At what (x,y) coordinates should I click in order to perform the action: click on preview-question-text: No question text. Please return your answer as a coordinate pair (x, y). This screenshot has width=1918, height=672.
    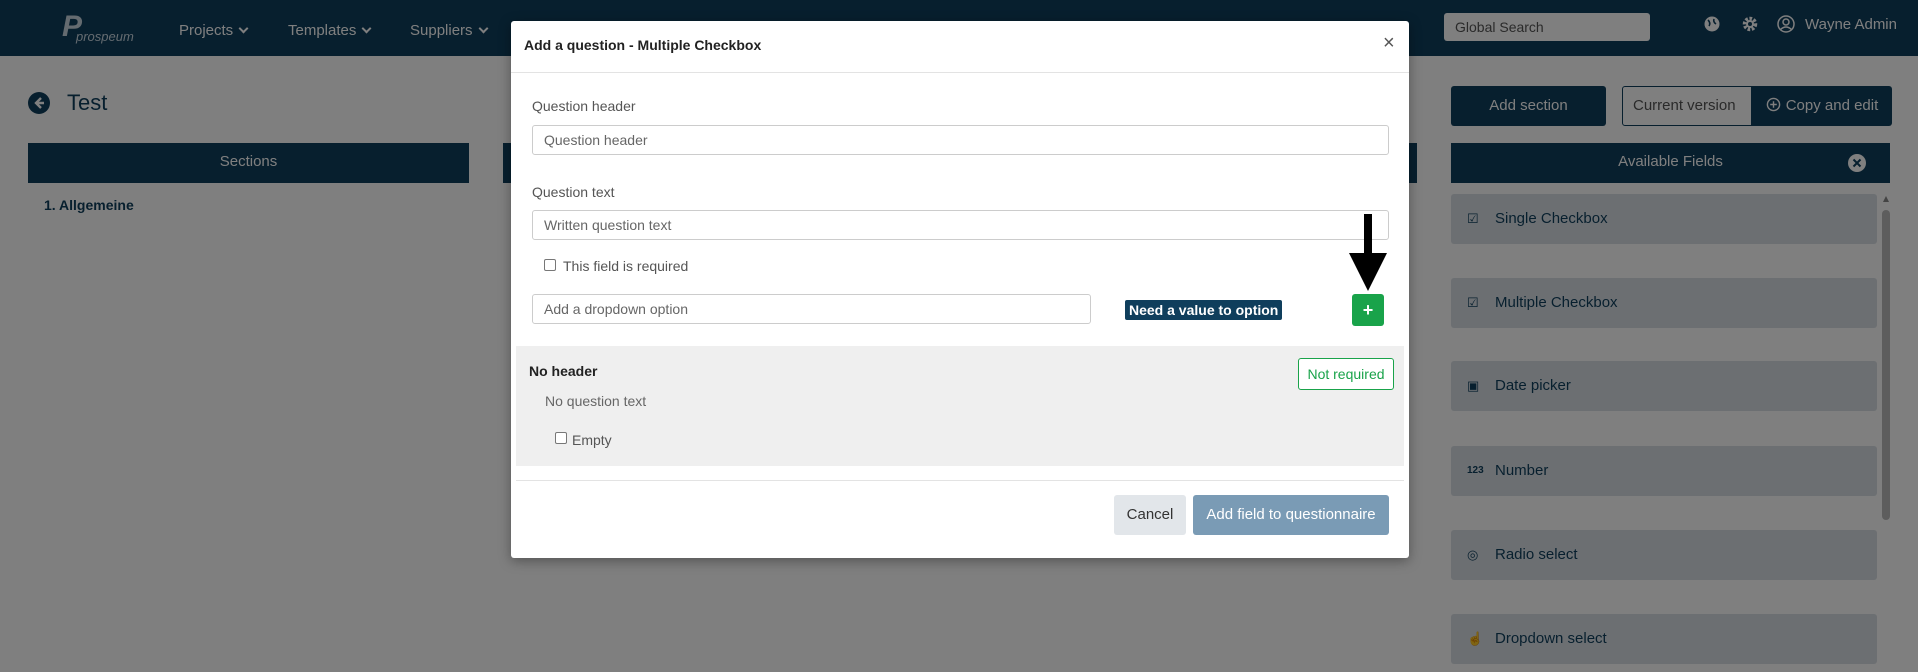
    Looking at the image, I should click on (596, 401).